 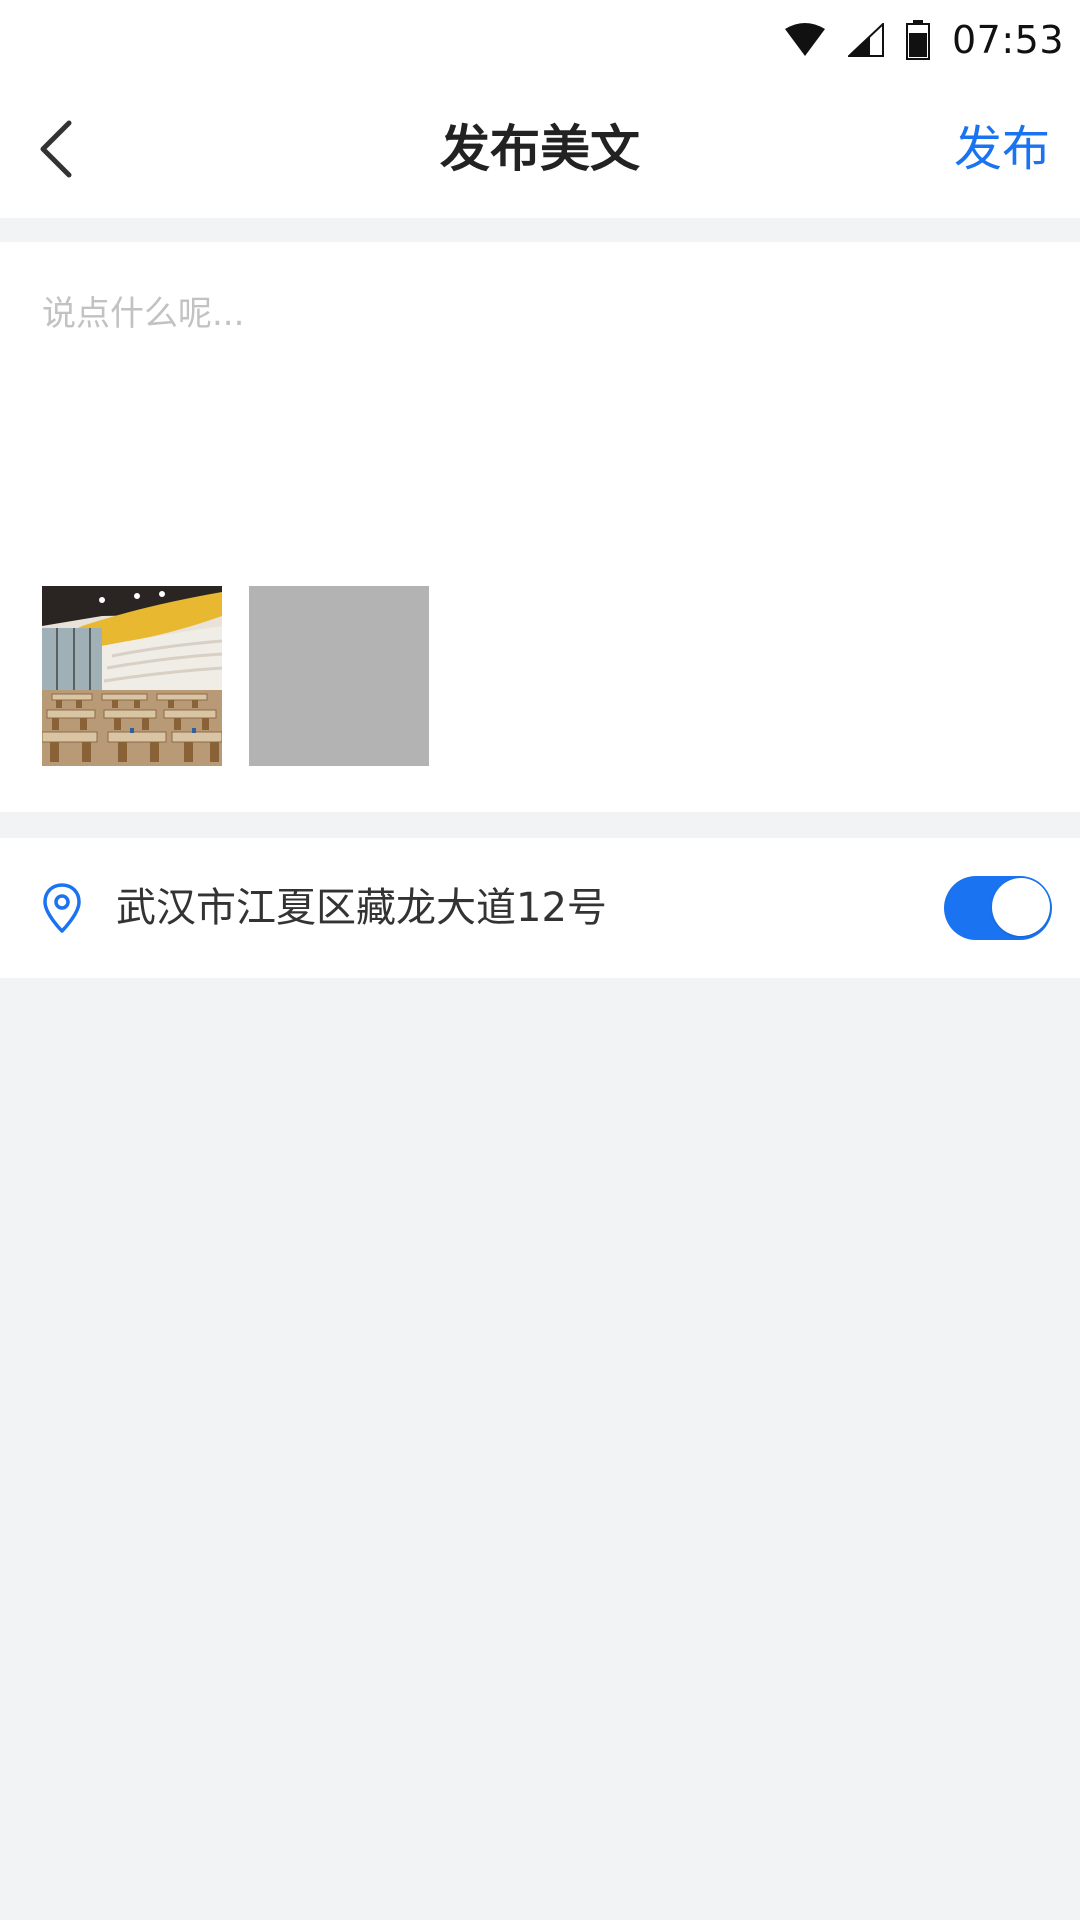 I want to click on page-title: 发布美文, so click(x=540, y=149).